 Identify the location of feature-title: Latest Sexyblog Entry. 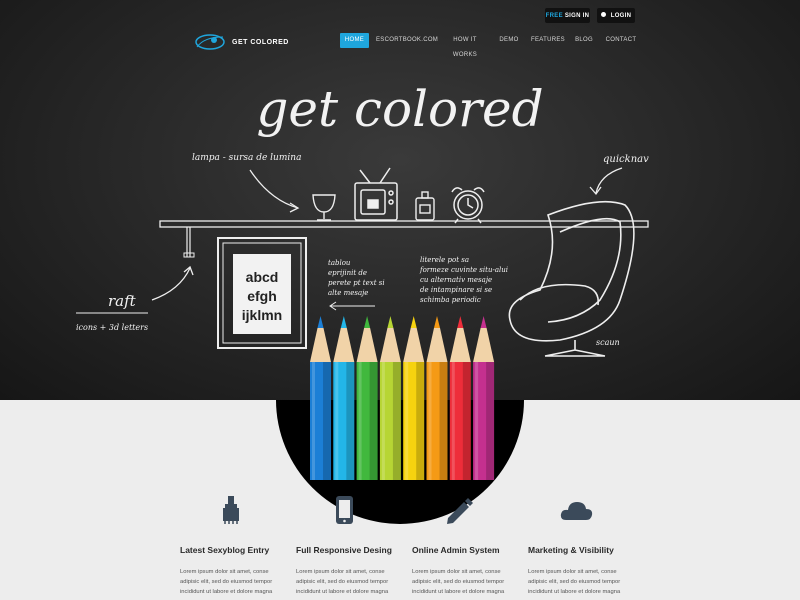
(225, 550).